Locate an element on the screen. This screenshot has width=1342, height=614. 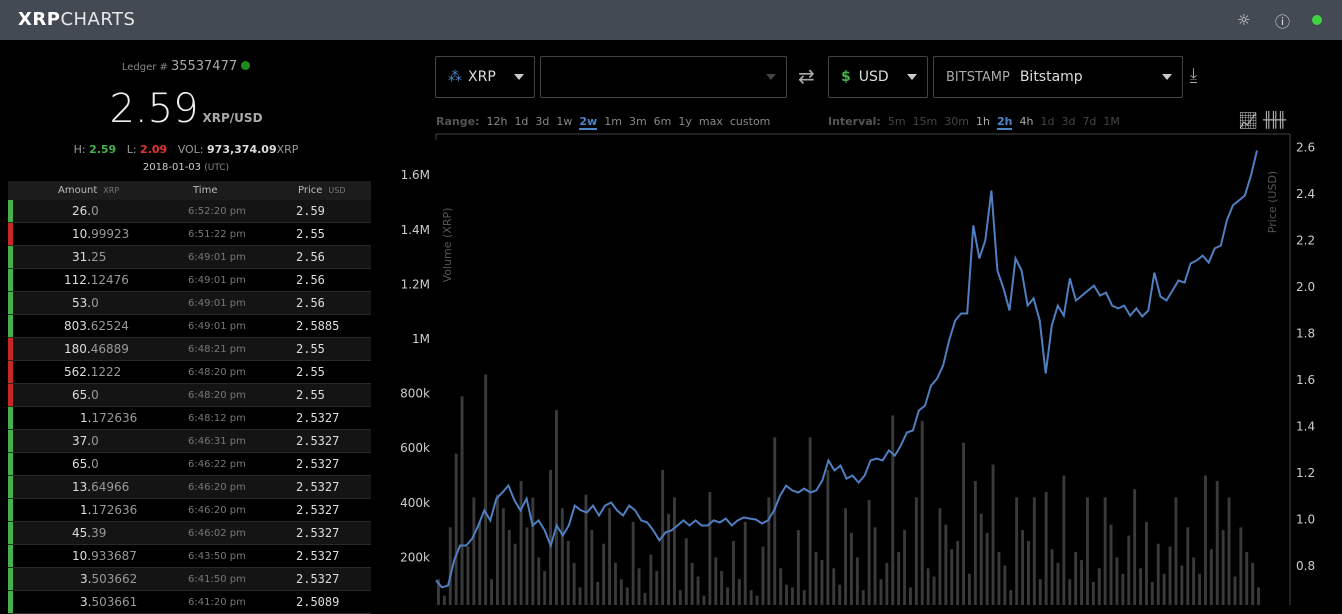
volume-tick-label: 1M is located at coordinates (421, 339).